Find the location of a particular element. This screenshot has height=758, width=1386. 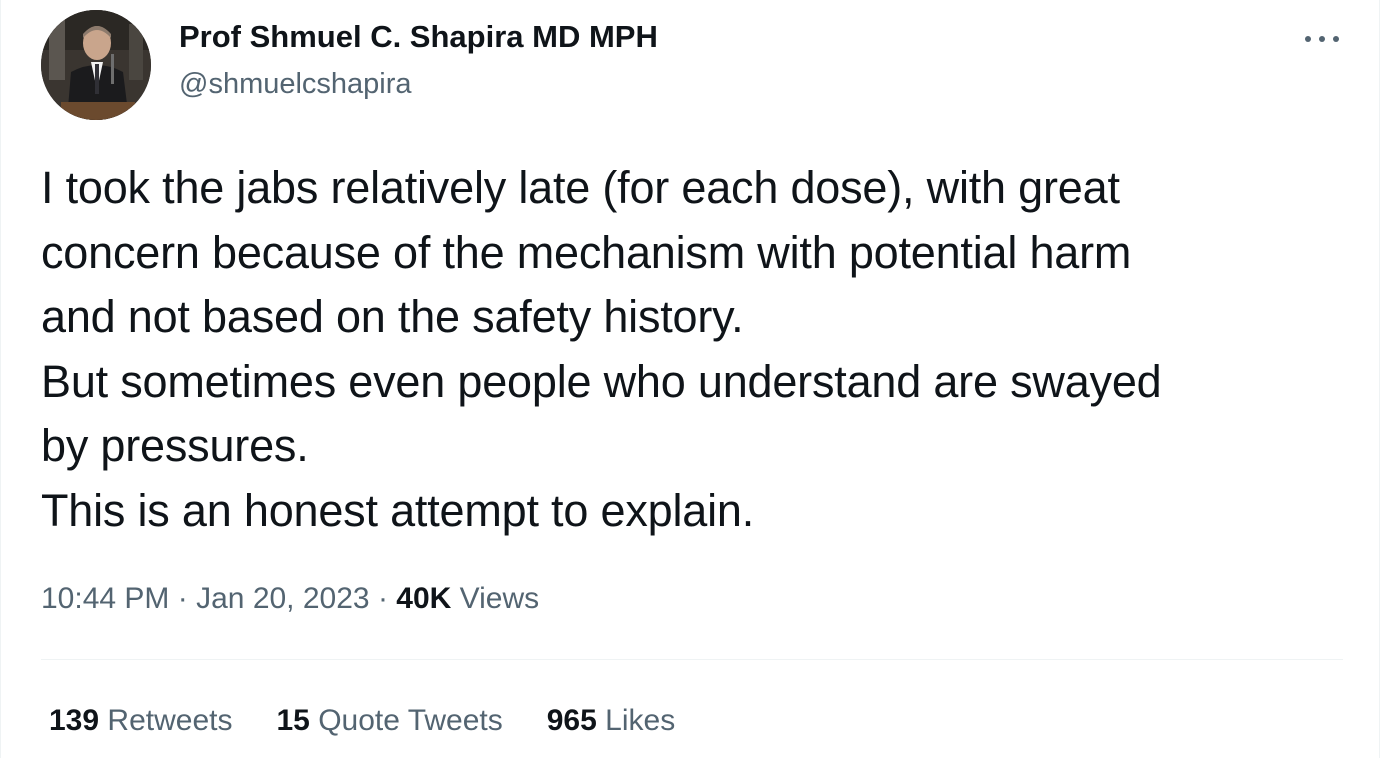

views-count: 40K is located at coordinates (424, 598).